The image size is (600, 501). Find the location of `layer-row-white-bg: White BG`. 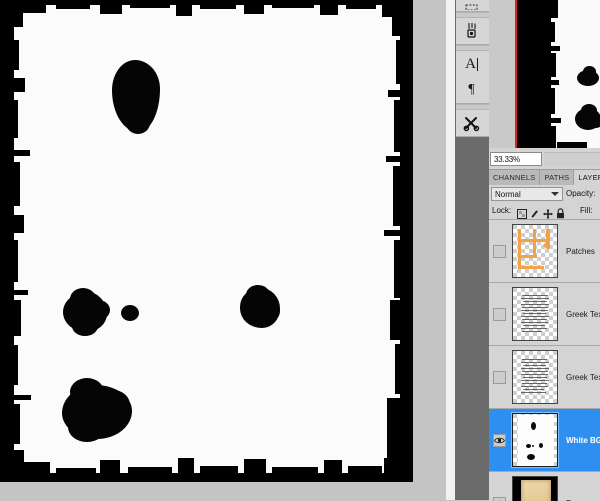

layer-row-white-bg: White BG is located at coordinates (544, 440).